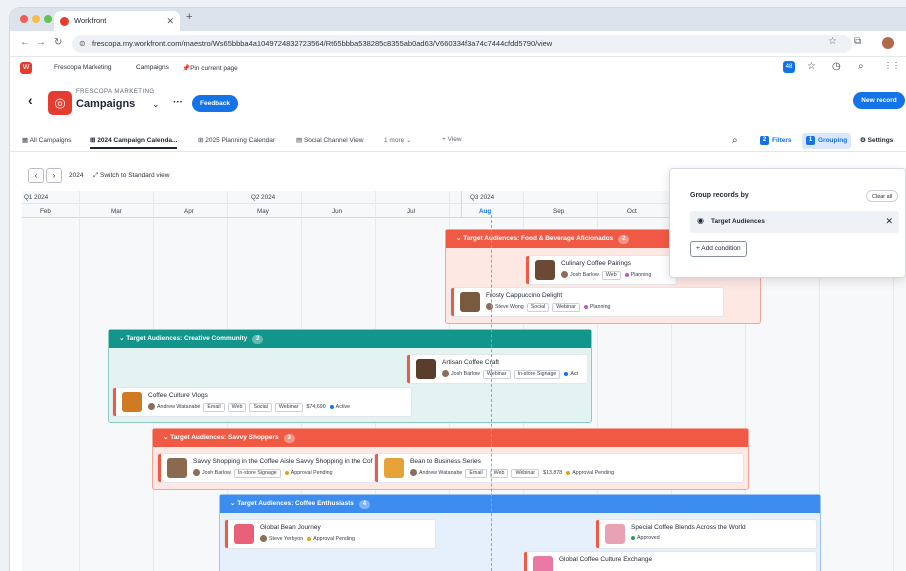  Describe the element at coordinates (718, 249) in the screenshot. I see `add-condition-button: + Add condition` at that location.